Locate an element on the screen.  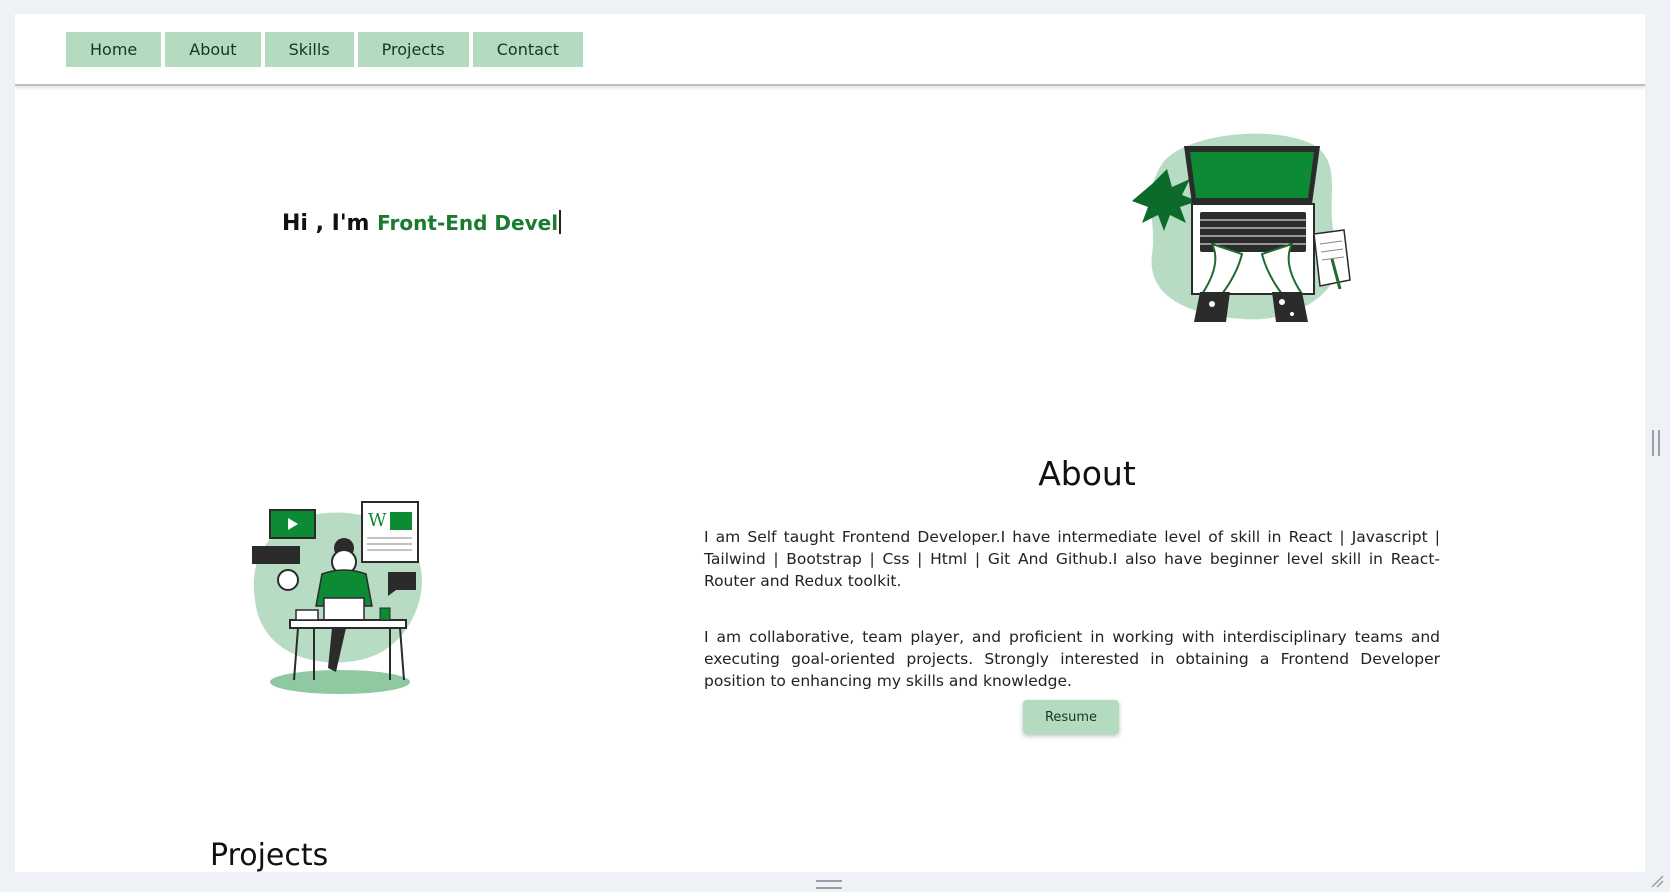
hero-heading: Hi , I'm Front-End Devel is located at coordinates (422, 223).